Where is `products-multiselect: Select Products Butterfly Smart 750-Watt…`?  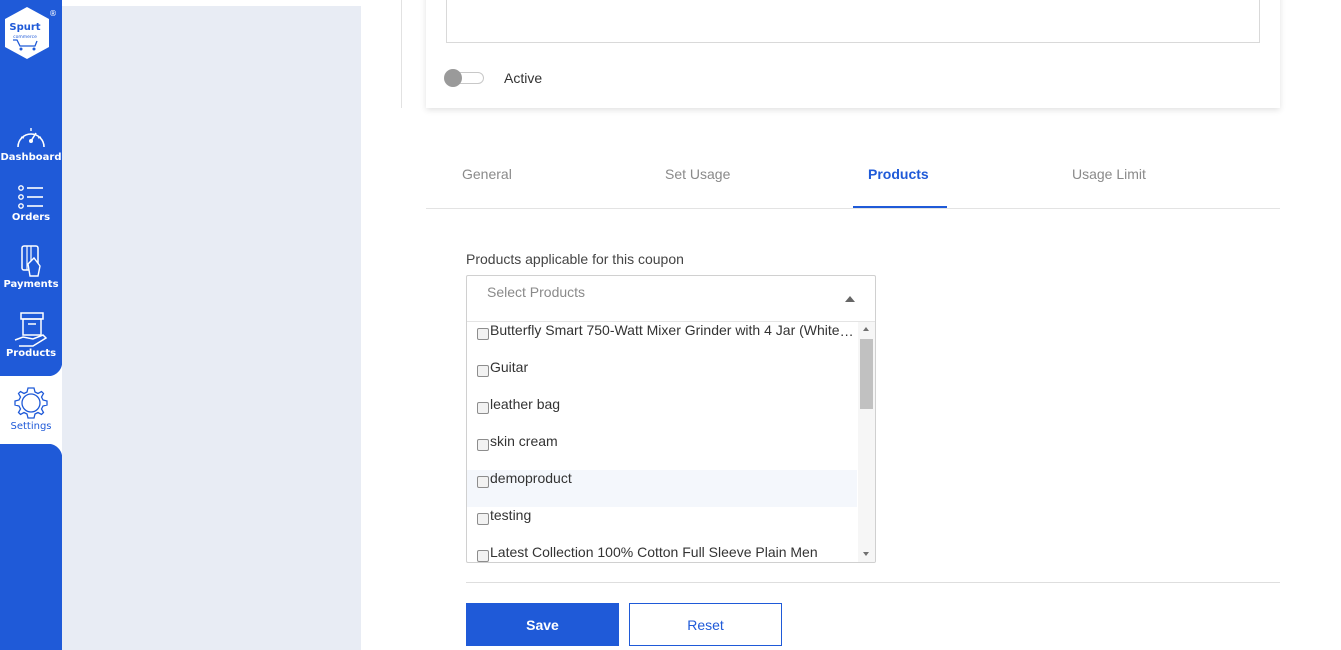
products-multiselect: Select Products Butterfly Smart 750-Watt… is located at coordinates (671, 419).